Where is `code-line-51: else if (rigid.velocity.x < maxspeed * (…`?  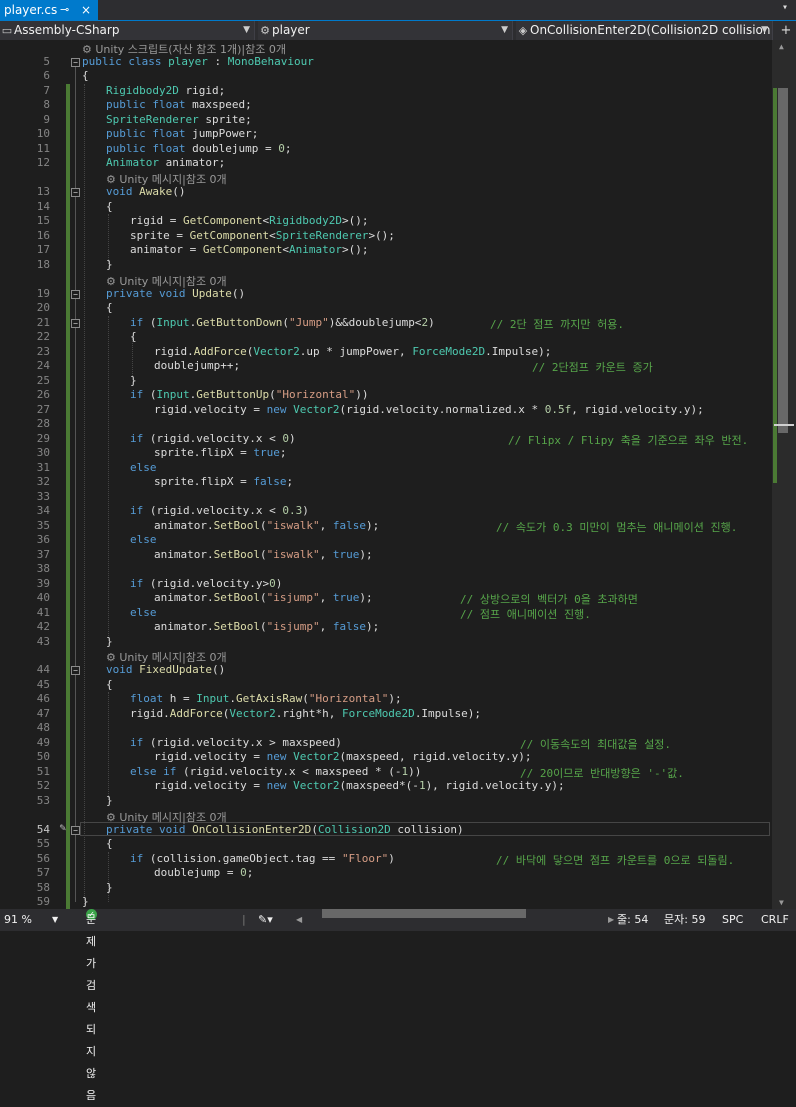 code-line-51: else if (rigid.velocity.x < maxspeed * (… is located at coordinates (275, 771).